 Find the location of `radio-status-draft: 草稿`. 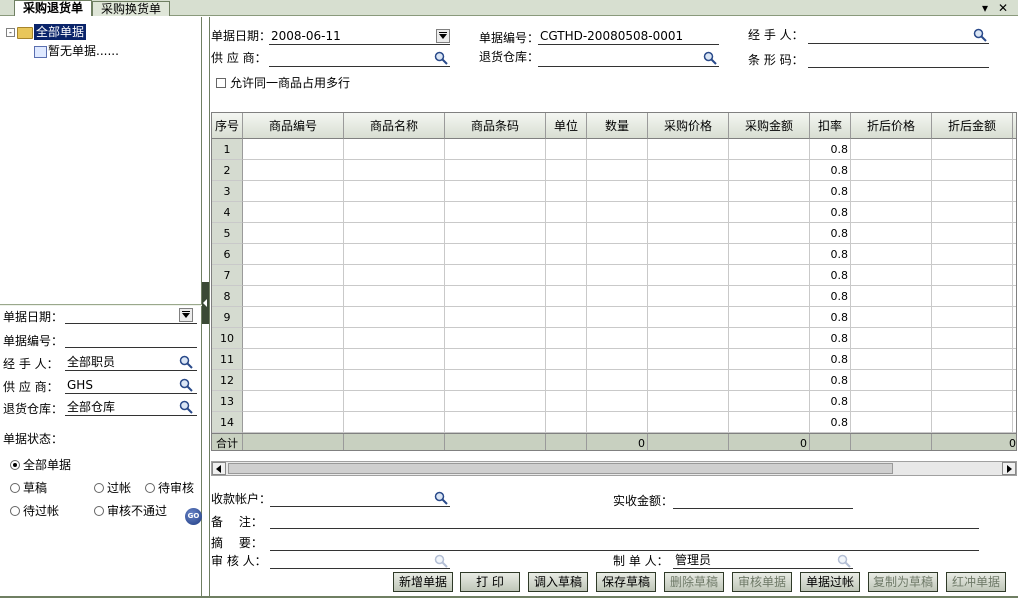

radio-status-draft: 草稿 is located at coordinates (28, 487).